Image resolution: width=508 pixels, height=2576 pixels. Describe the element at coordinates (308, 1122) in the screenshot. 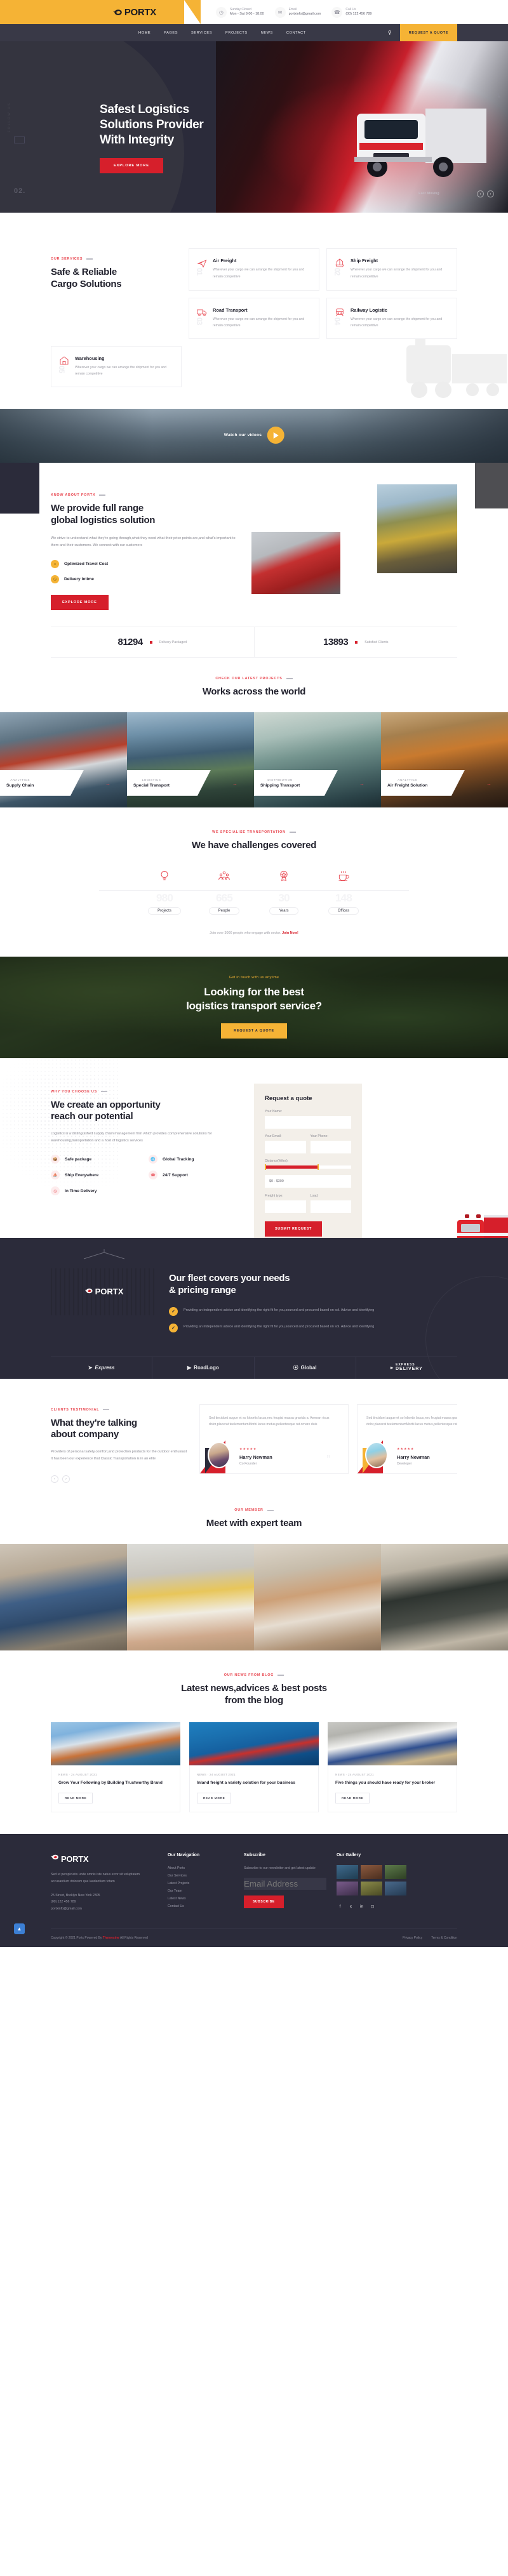

I see `name-input` at that location.